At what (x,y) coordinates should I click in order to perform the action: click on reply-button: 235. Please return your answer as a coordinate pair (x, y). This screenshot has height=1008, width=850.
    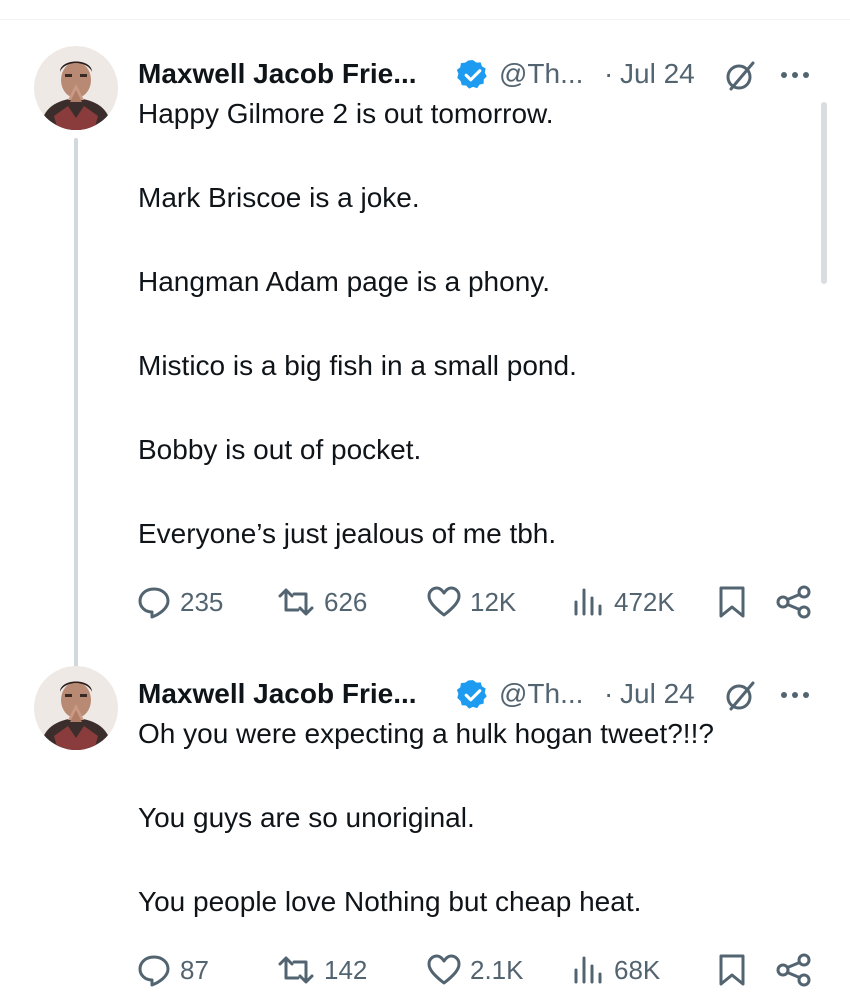
    Looking at the image, I should click on (179, 602).